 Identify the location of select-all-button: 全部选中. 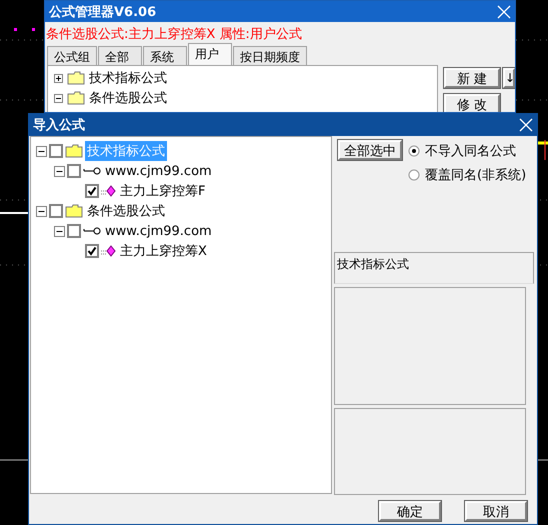
(370, 150).